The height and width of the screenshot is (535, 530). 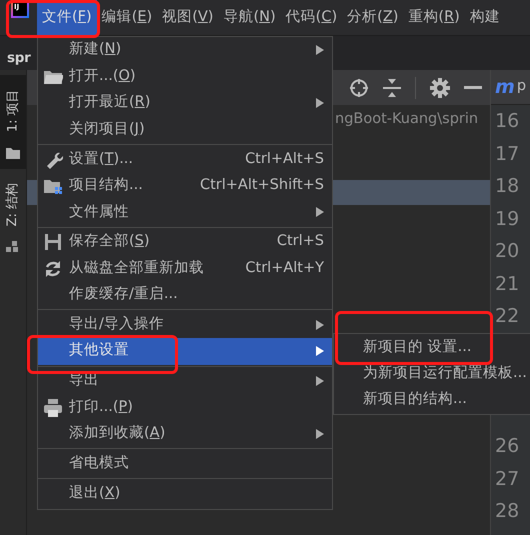 I want to click on line-number: 17, so click(x=507, y=154).